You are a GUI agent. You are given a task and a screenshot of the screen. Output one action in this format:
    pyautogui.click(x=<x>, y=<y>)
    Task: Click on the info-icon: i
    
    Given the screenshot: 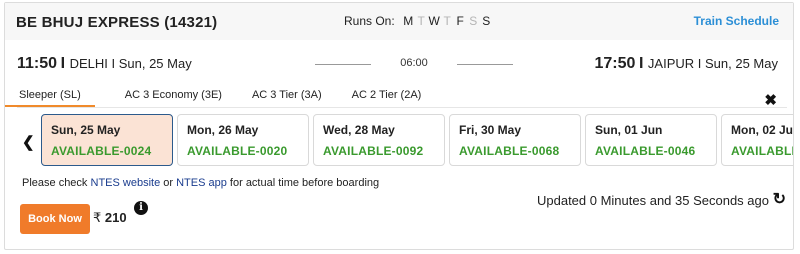 What is the action you would take?
    pyautogui.click(x=141, y=208)
    